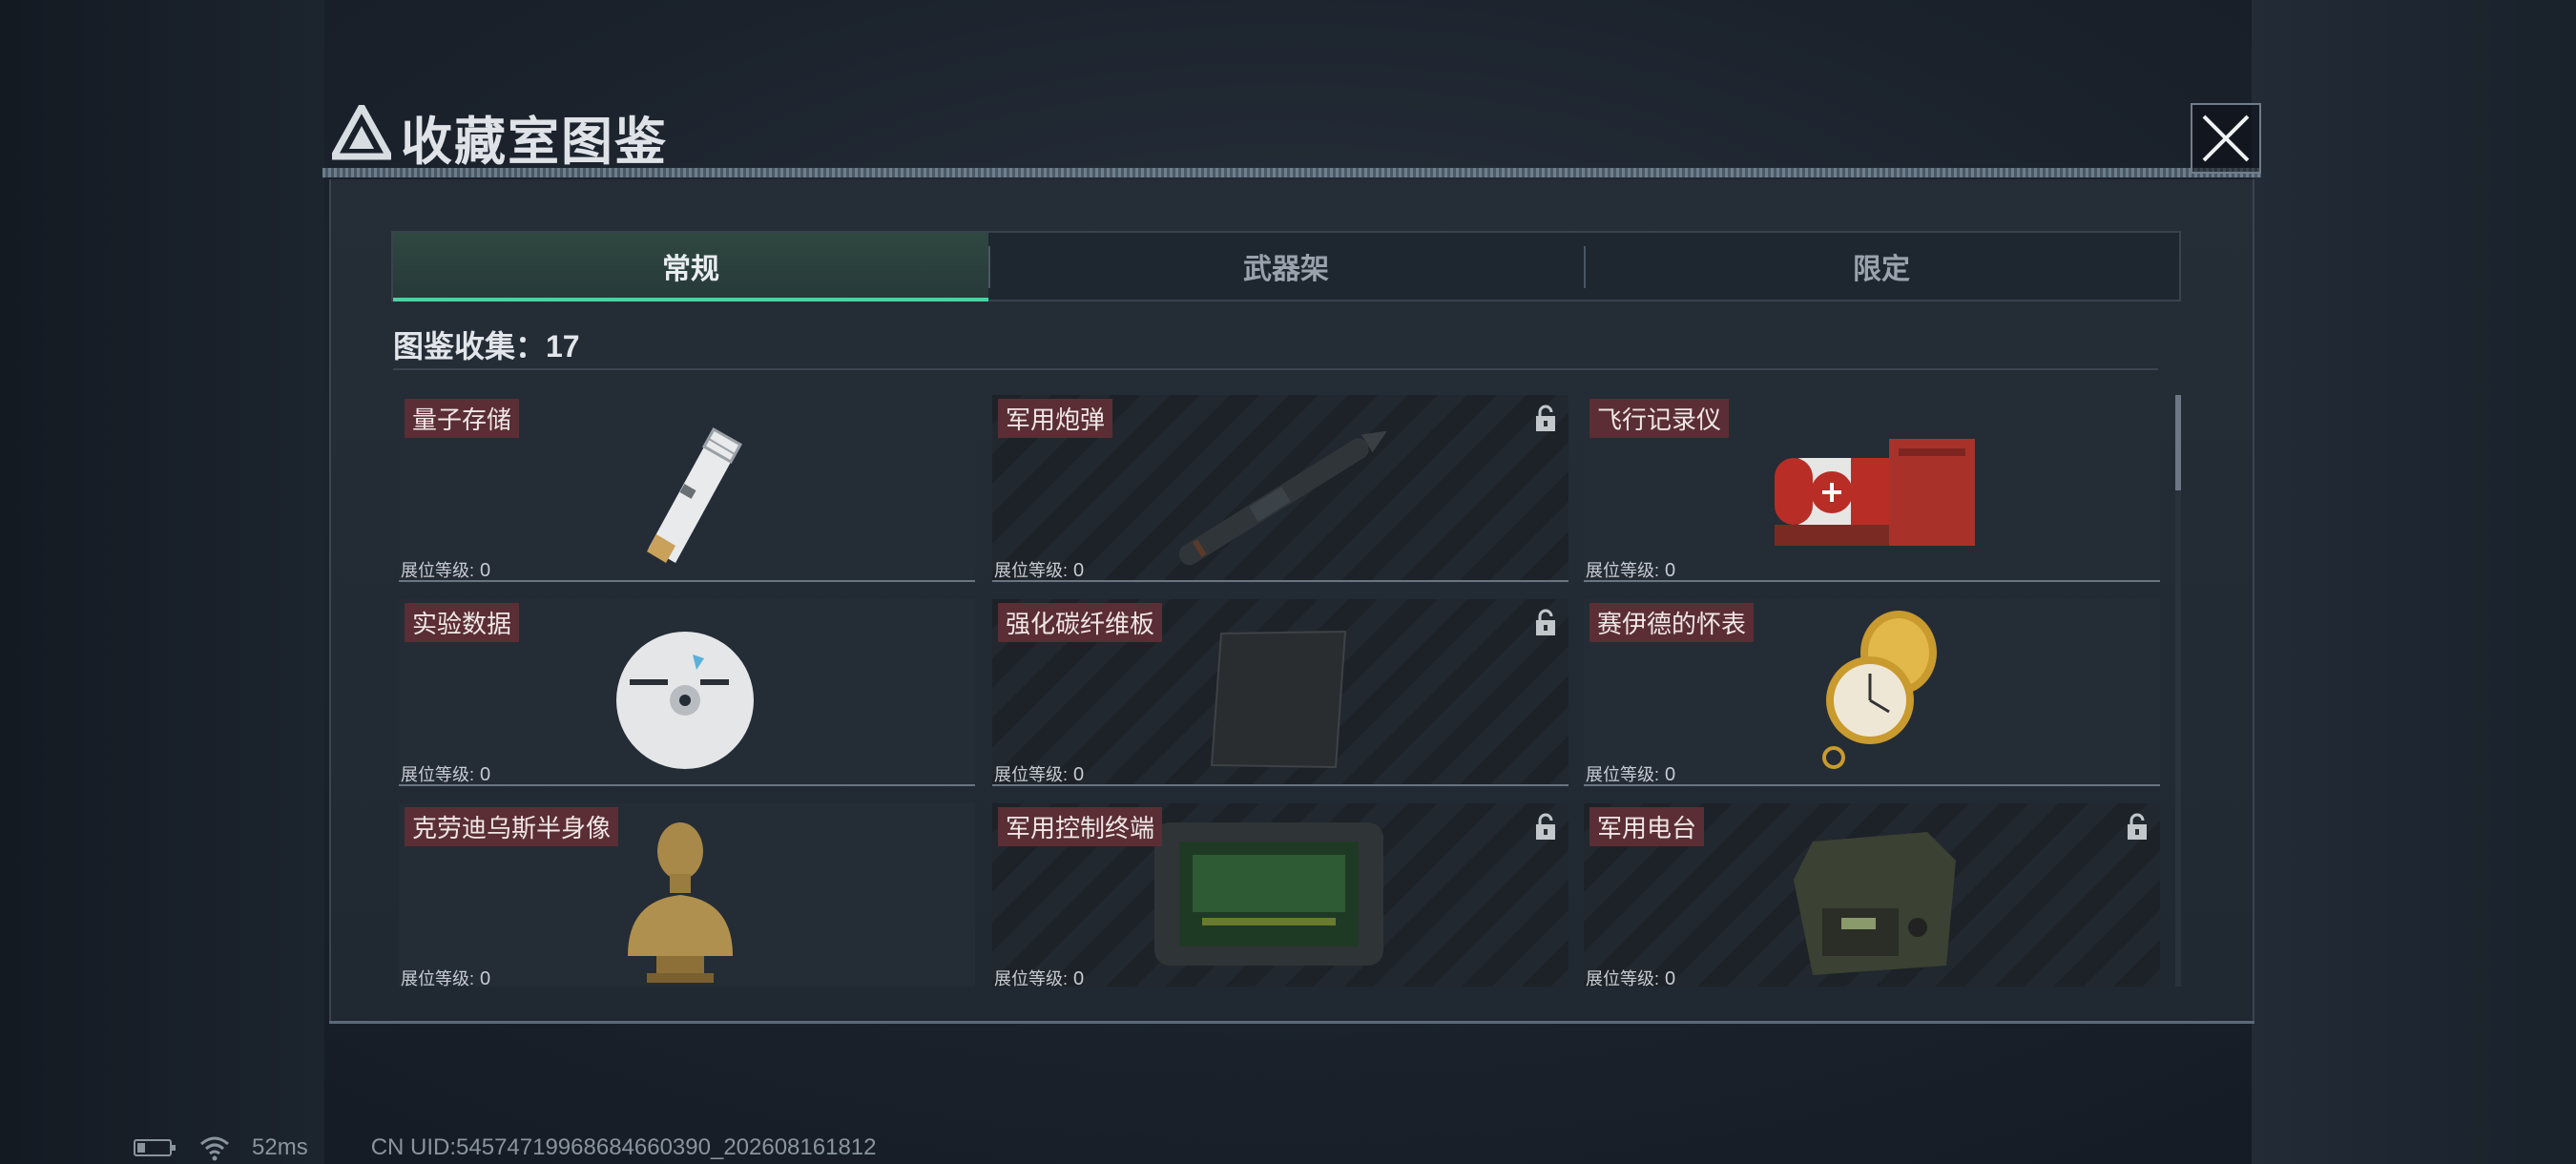  What do you see at coordinates (1080, 826) in the screenshot?
I see `item-name: 军用控制终端` at bounding box center [1080, 826].